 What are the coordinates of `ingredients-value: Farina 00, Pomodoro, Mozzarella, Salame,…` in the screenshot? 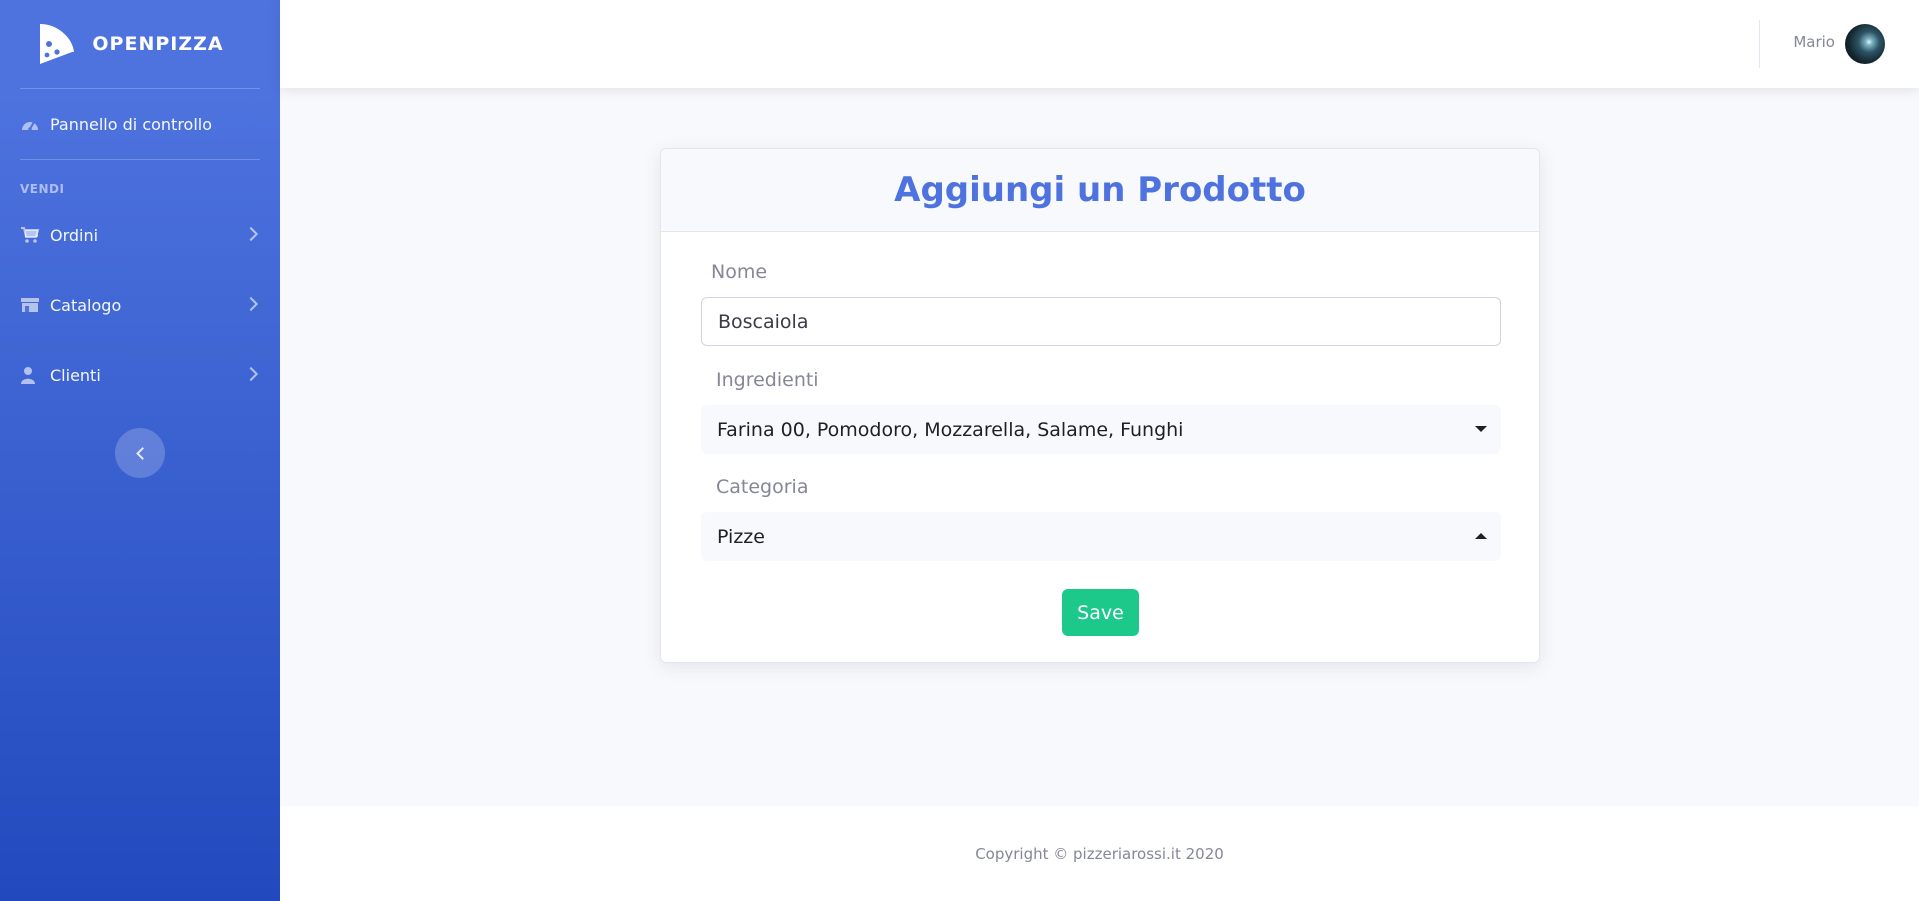 It's located at (950, 429).